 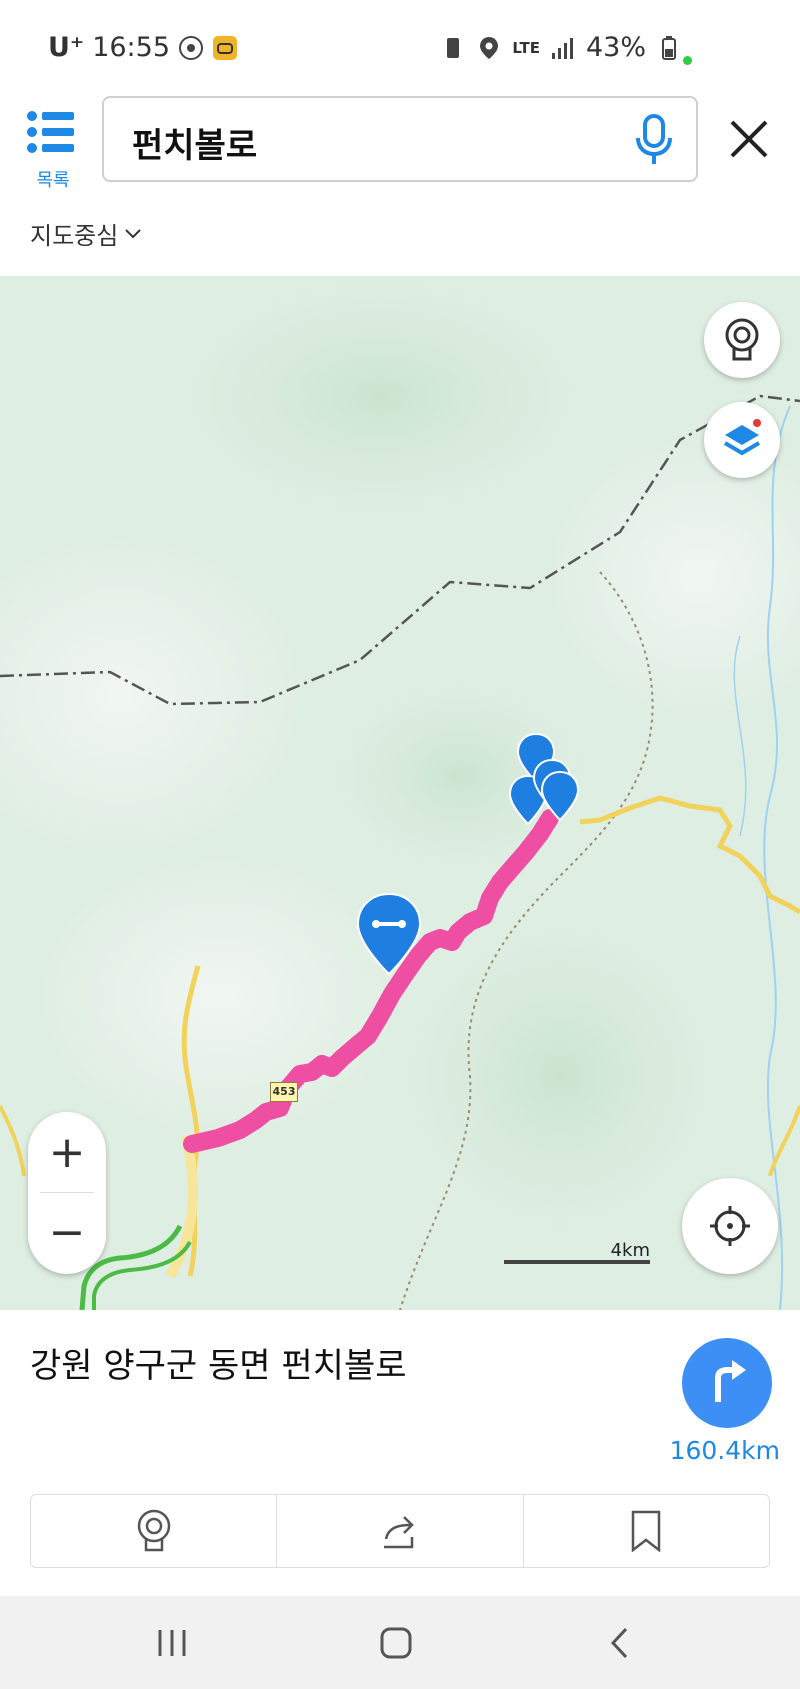 I want to click on battery-percent: 43%, so click(x=615, y=47).